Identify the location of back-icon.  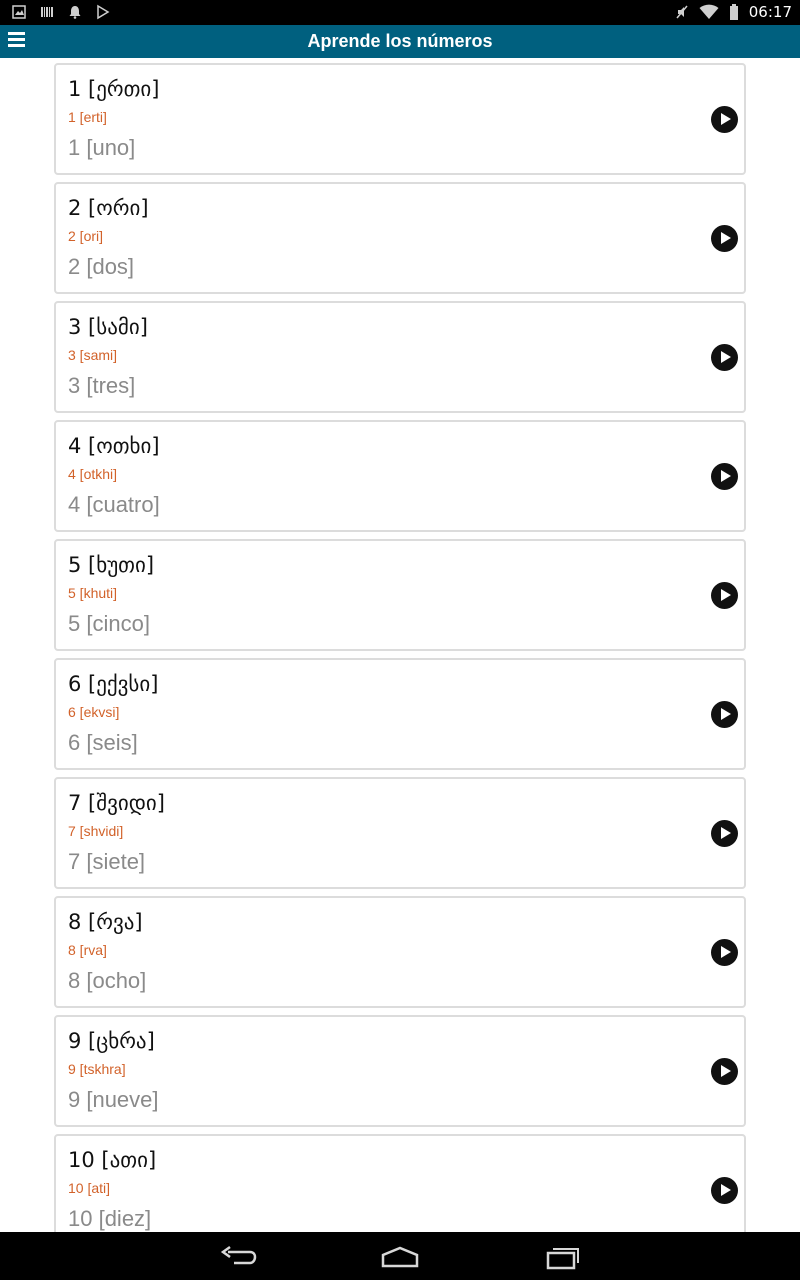
(238, 1257).